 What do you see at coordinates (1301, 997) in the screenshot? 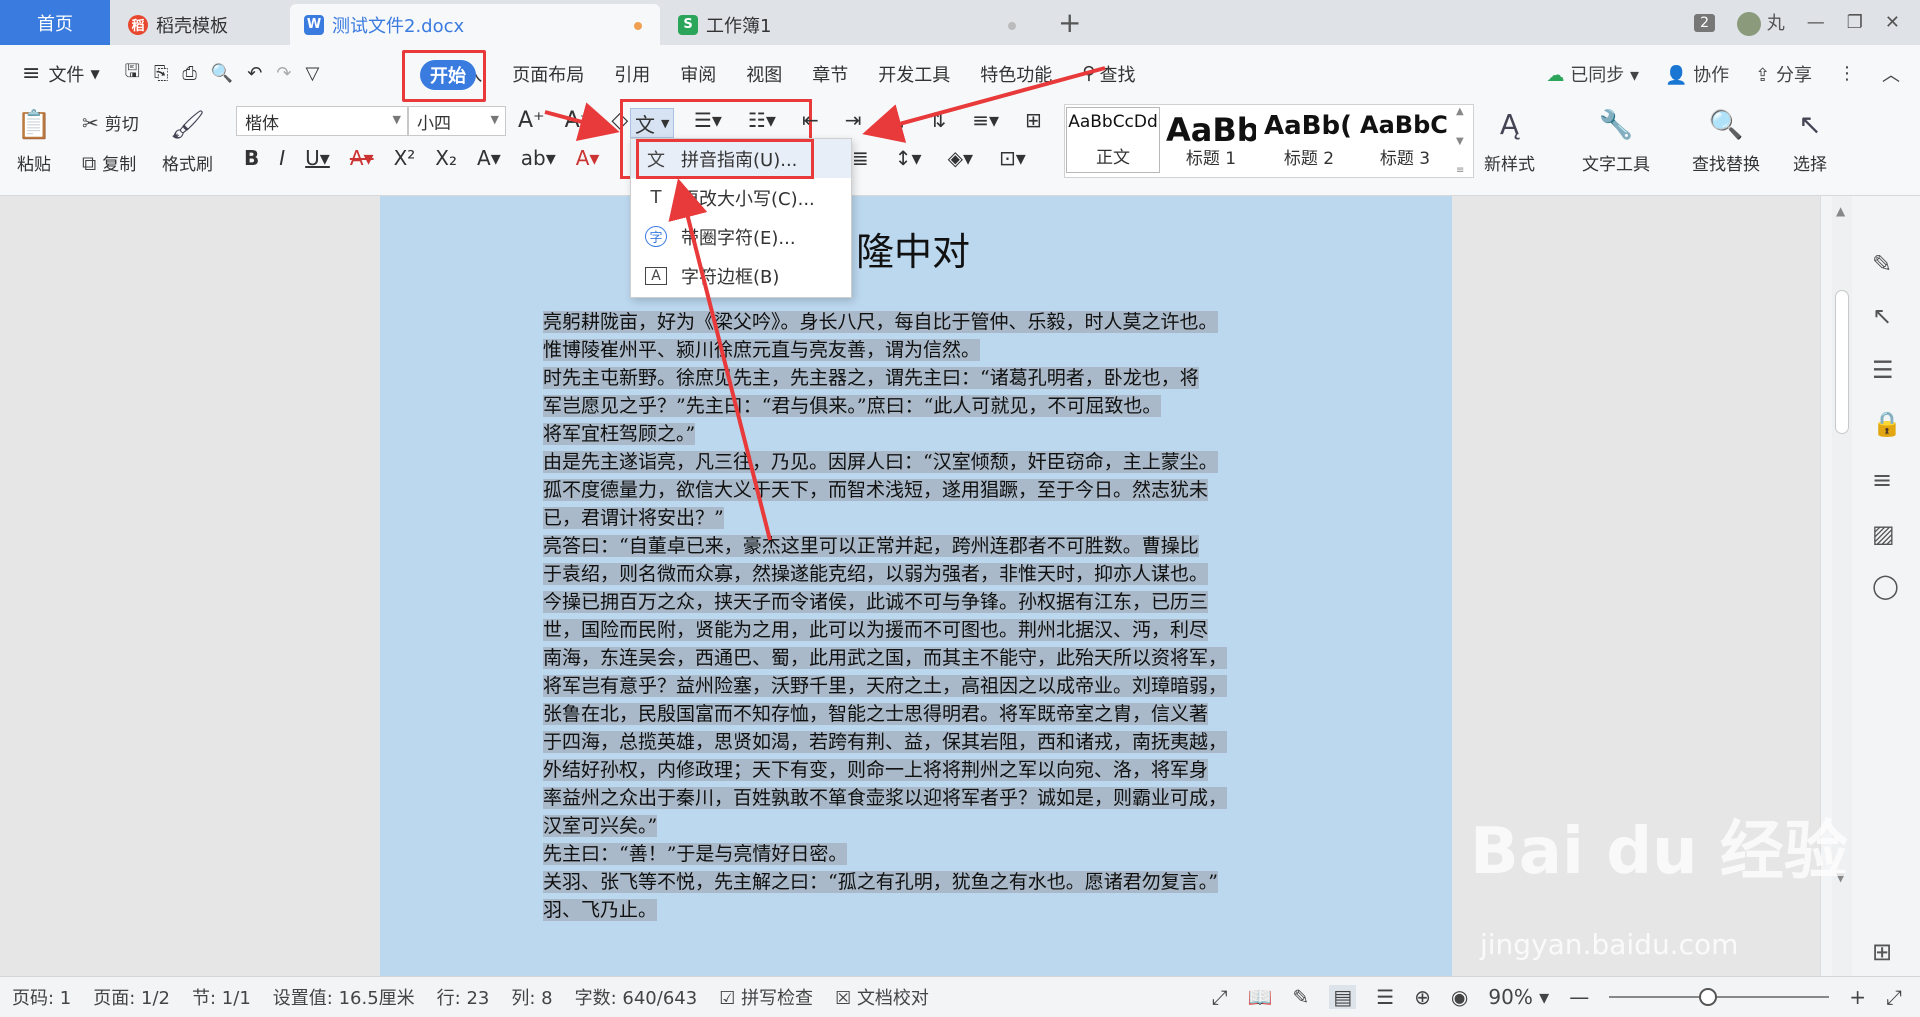
I see `write-mode-icon: ✎` at bounding box center [1301, 997].